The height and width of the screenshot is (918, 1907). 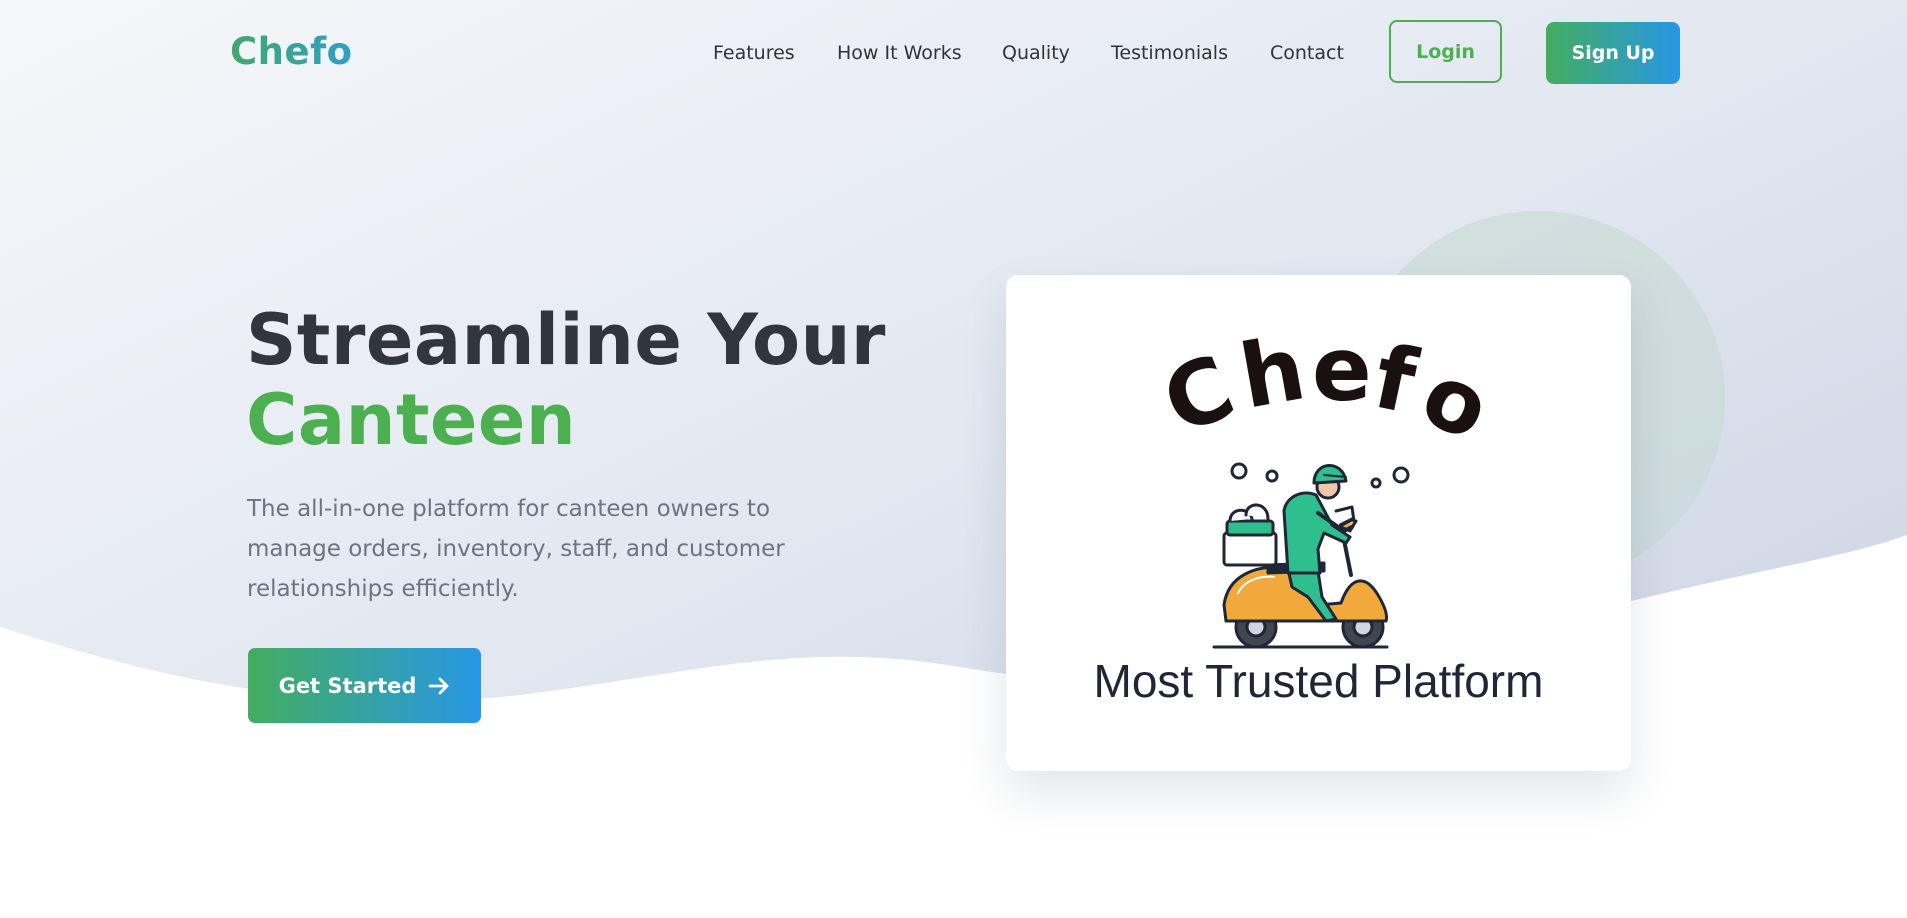 What do you see at coordinates (1455, 401) in the screenshot?
I see `card-logo-letter: o` at bounding box center [1455, 401].